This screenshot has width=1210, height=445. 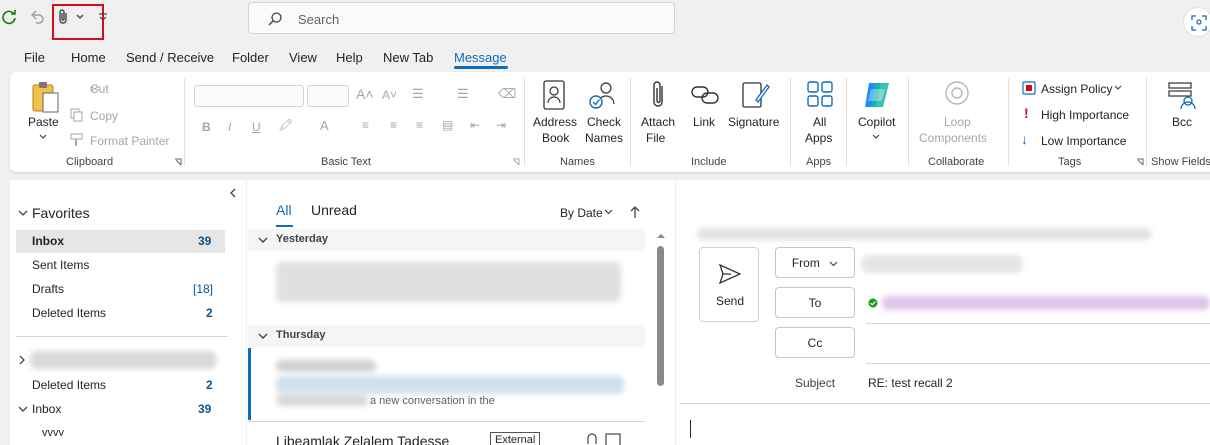 I want to click on sort-direction-icon, so click(x=635, y=212).